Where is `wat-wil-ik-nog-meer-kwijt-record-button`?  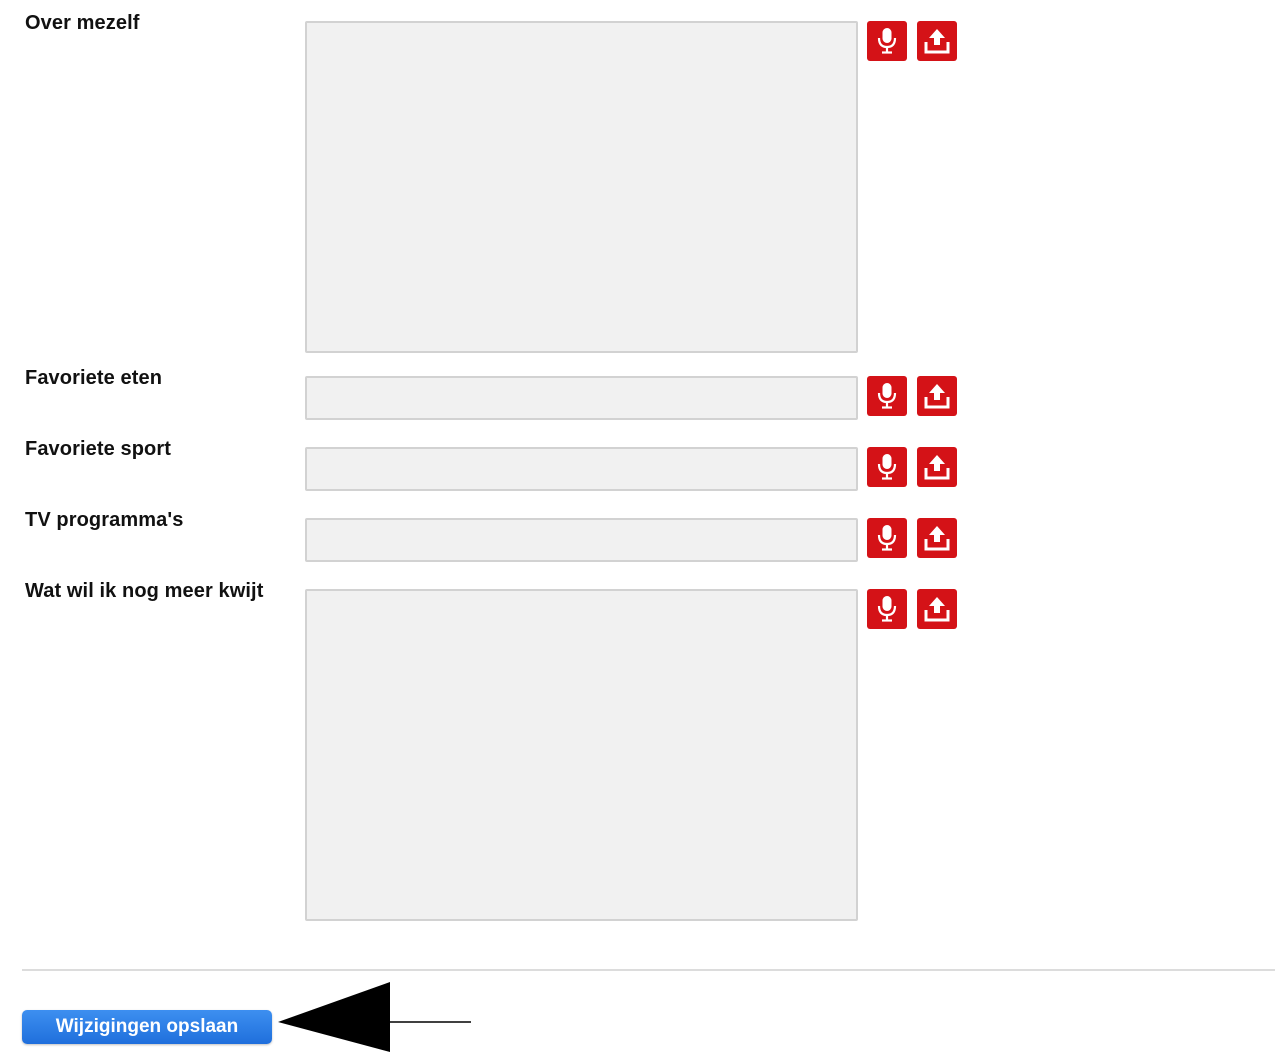
wat-wil-ik-nog-meer-kwijt-record-button is located at coordinates (887, 609).